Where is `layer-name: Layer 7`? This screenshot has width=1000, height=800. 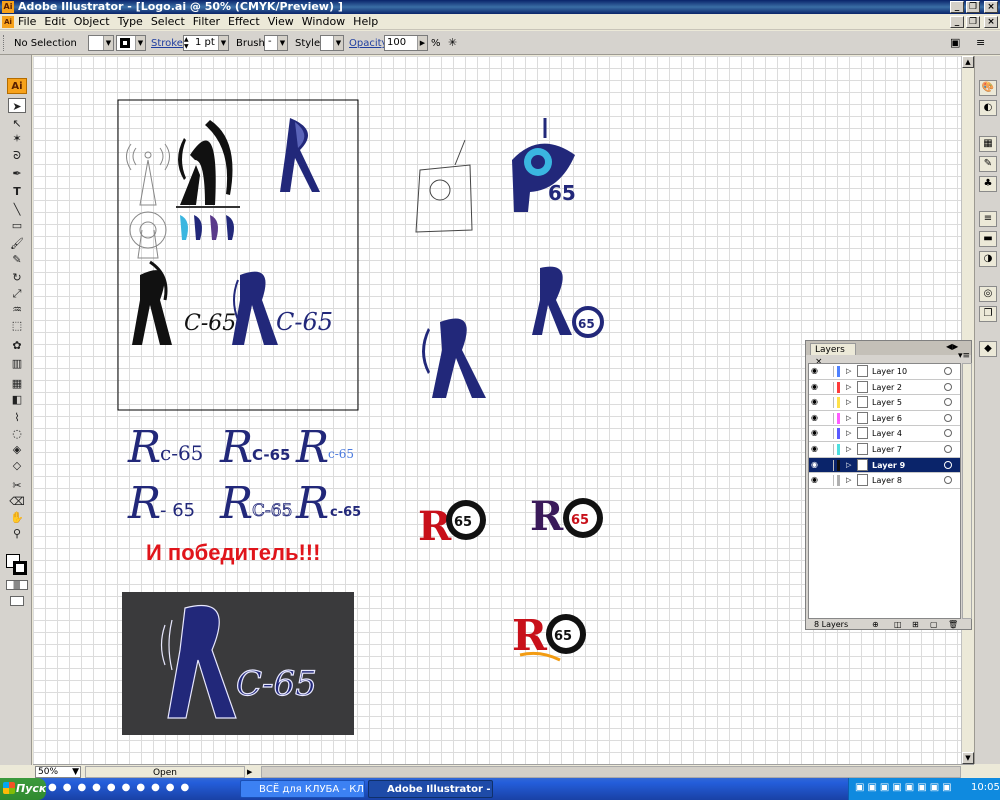
layer-name: Layer 7 is located at coordinates (887, 449).